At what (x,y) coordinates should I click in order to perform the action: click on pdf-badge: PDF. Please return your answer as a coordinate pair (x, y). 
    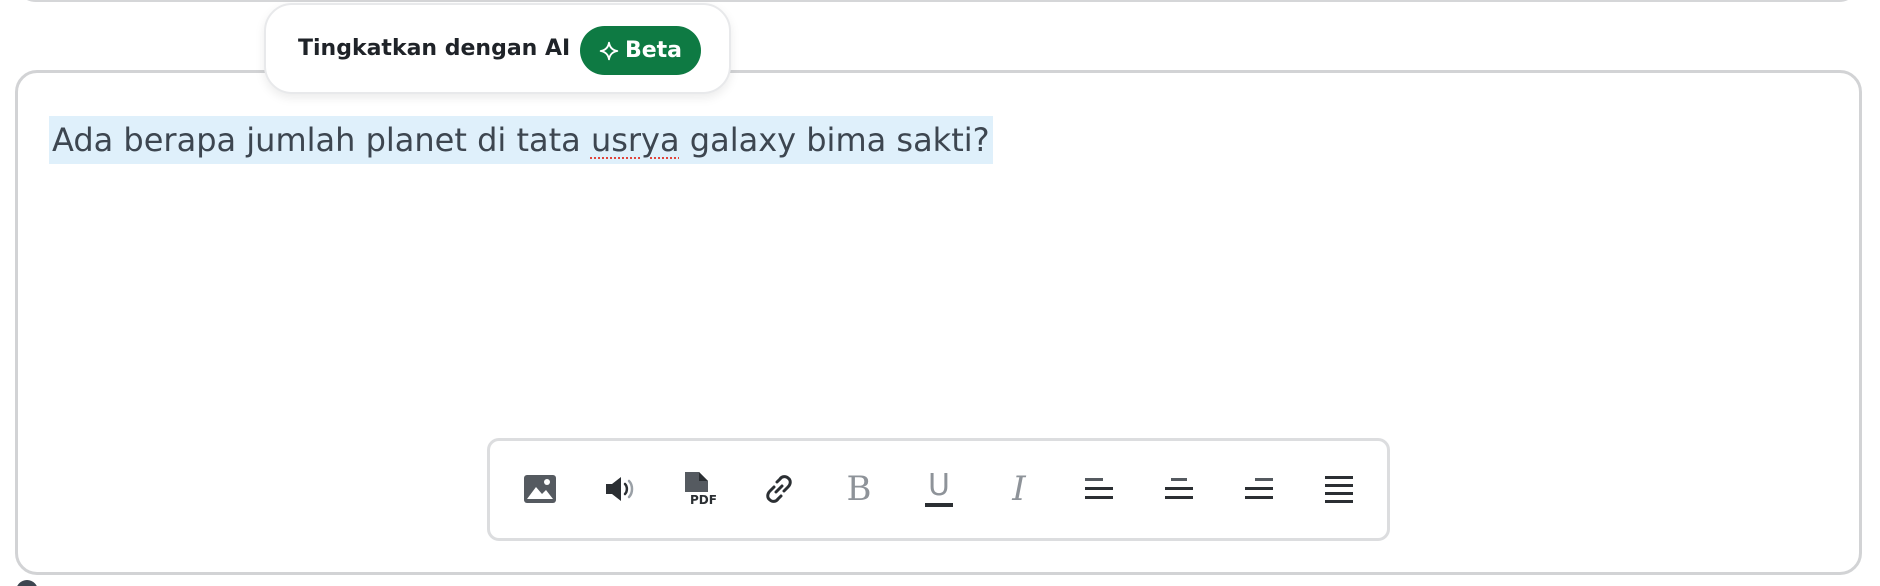
    Looking at the image, I should click on (703, 500).